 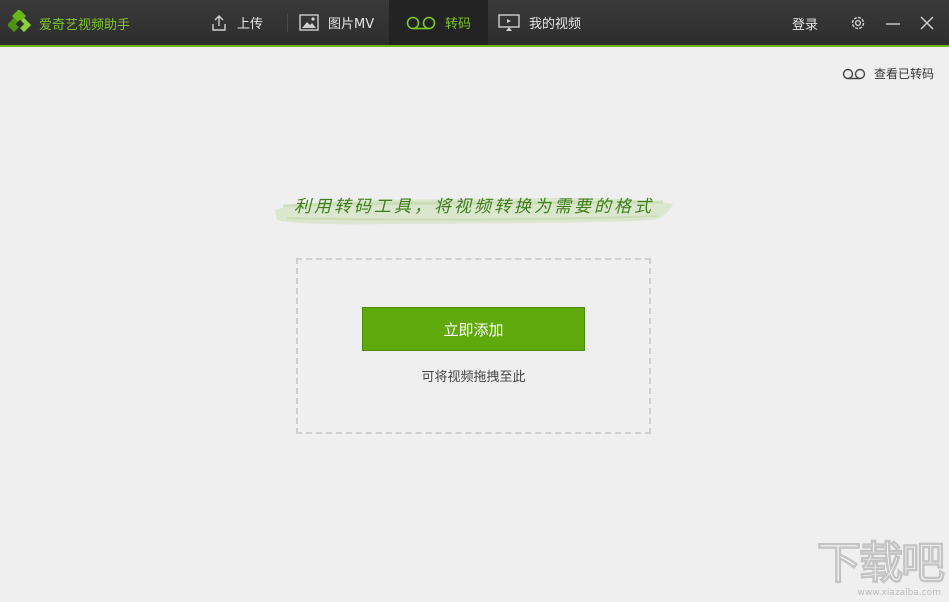 What do you see at coordinates (555, 24) in the screenshot?
I see `tab-my-videos-label: 我的视频` at bounding box center [555, 24].